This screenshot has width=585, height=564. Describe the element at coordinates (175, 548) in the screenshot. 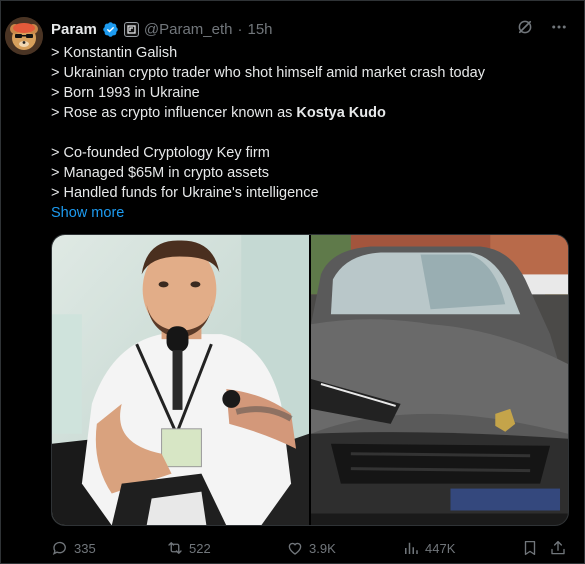

I see `repost-icon` at that location.